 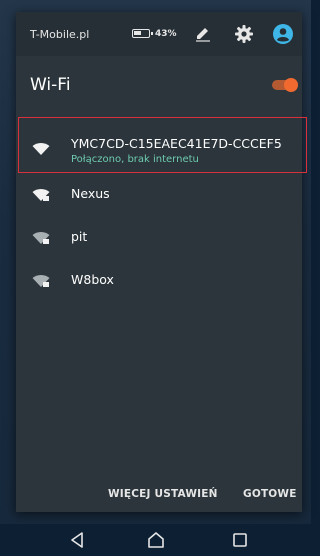 What do you see at coordinates (240, 540) in the screenshot?
I see `recents-icon` at bounding box center [240, 540].